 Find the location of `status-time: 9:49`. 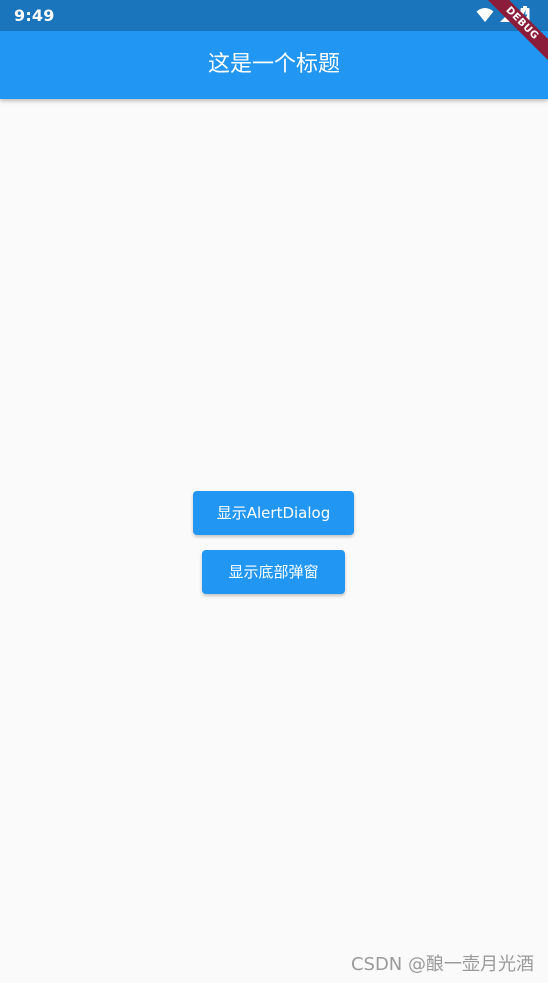

status-time: 9:49 is located at coordinates (34, 15).